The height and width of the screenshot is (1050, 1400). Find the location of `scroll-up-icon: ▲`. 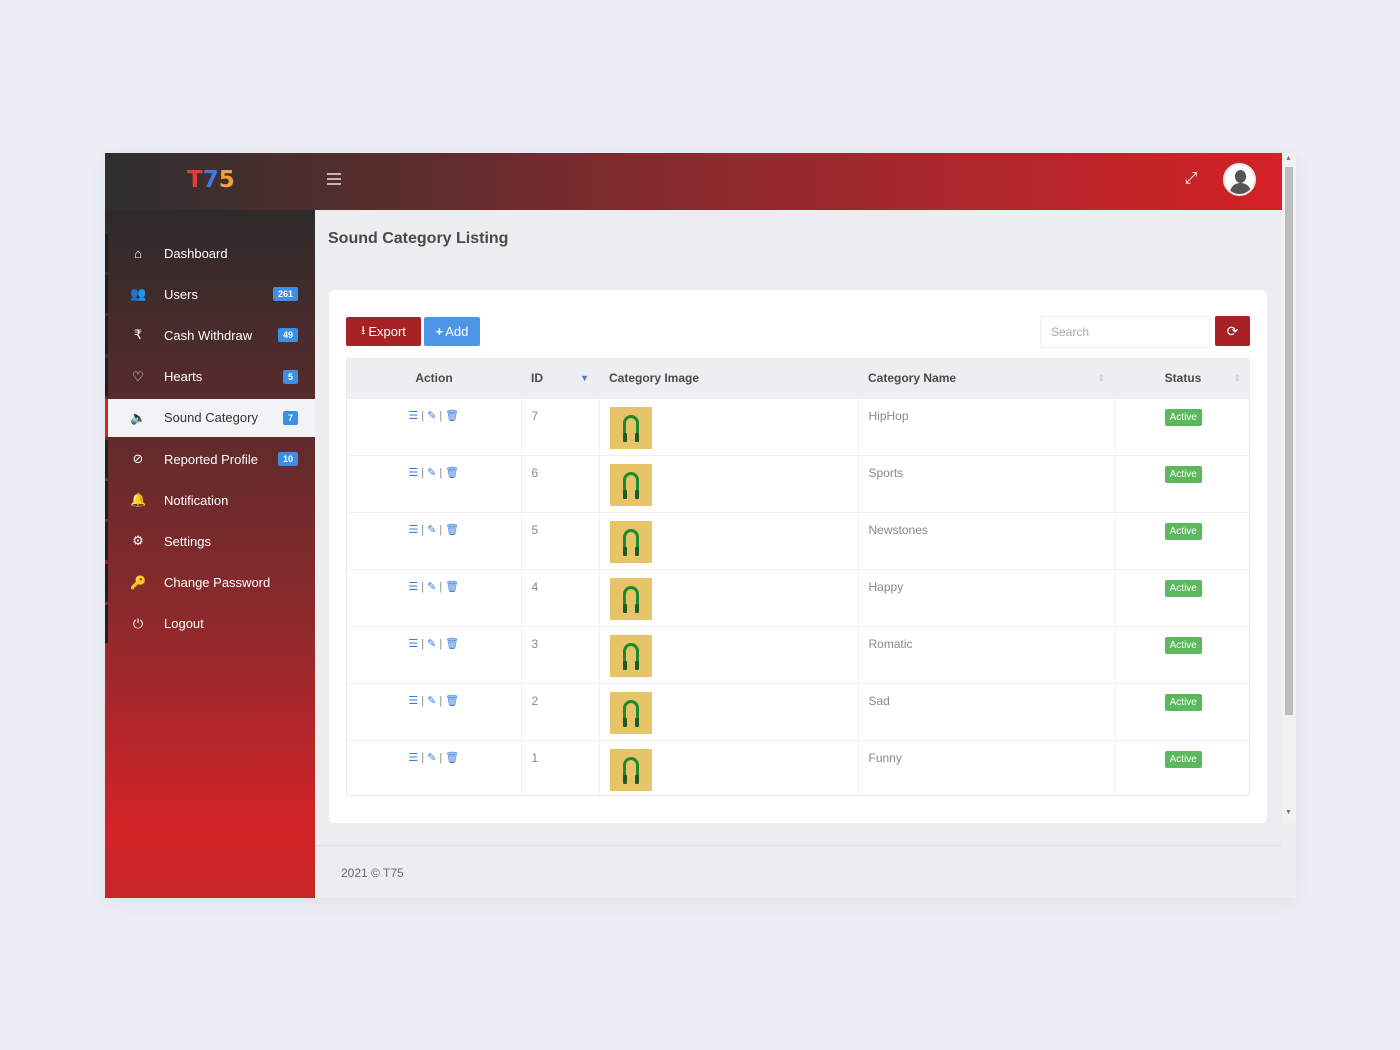

scroll-up-icon: ▲ is located at coordinates (1288, 158).